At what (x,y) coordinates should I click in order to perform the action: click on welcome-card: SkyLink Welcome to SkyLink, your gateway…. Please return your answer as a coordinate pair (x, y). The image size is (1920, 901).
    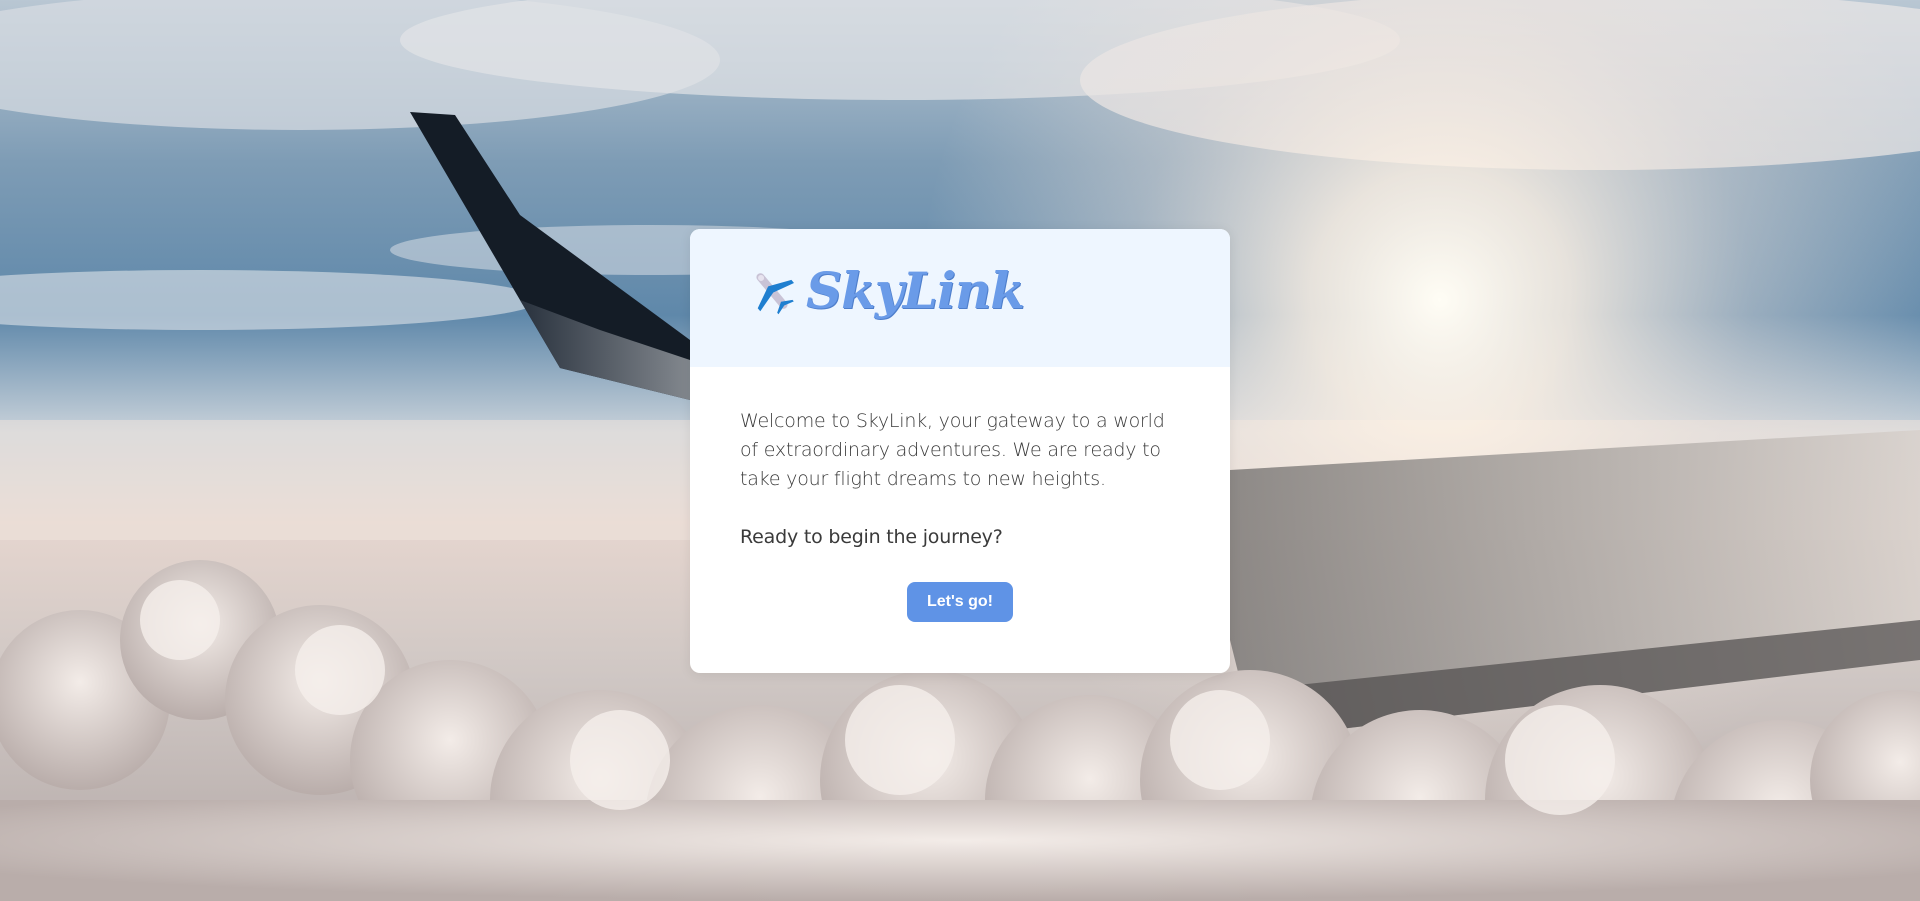
    Looking at the image, I should click on (960, 451).